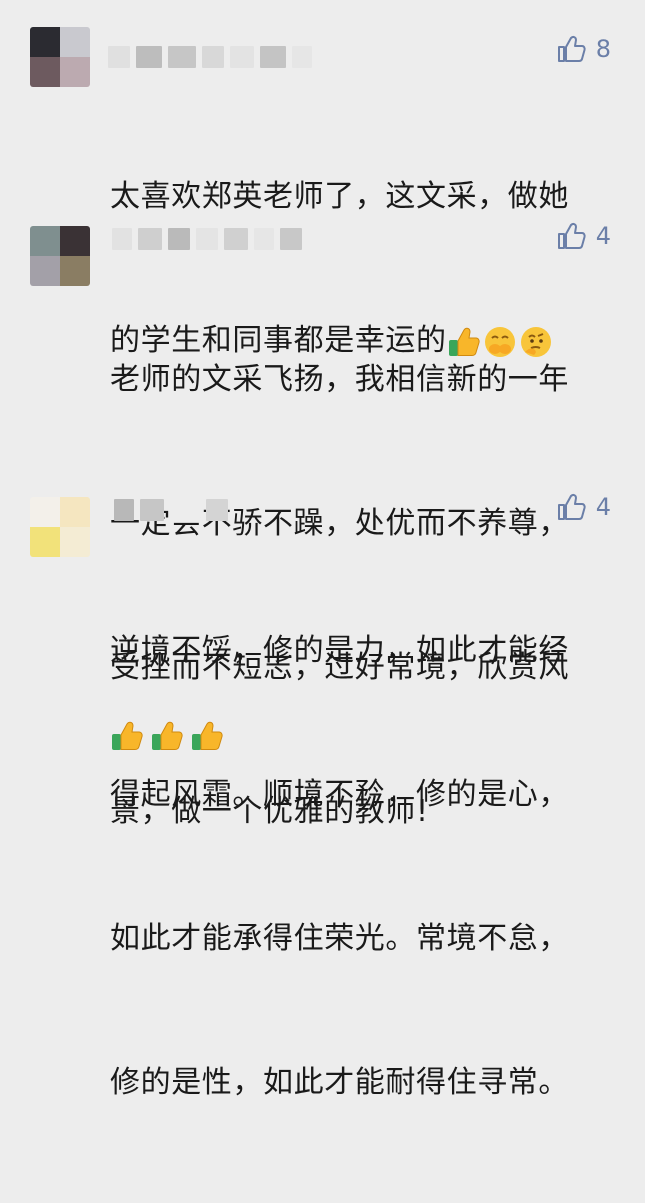 The height and width of the screenshot is (1203, 645). I want to click on comment-line: 太喜欢郑英老师了，这文采，做她, so click(339, 196).